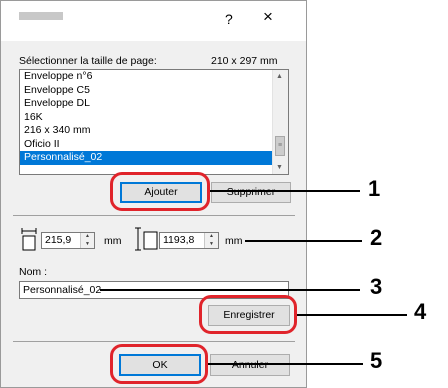 This screenshot has height=388, width=448. What do you see at coordinates (153, 21) in the screenshot?
I see `title-bar: ? ×` at bounding box center [153, 21].